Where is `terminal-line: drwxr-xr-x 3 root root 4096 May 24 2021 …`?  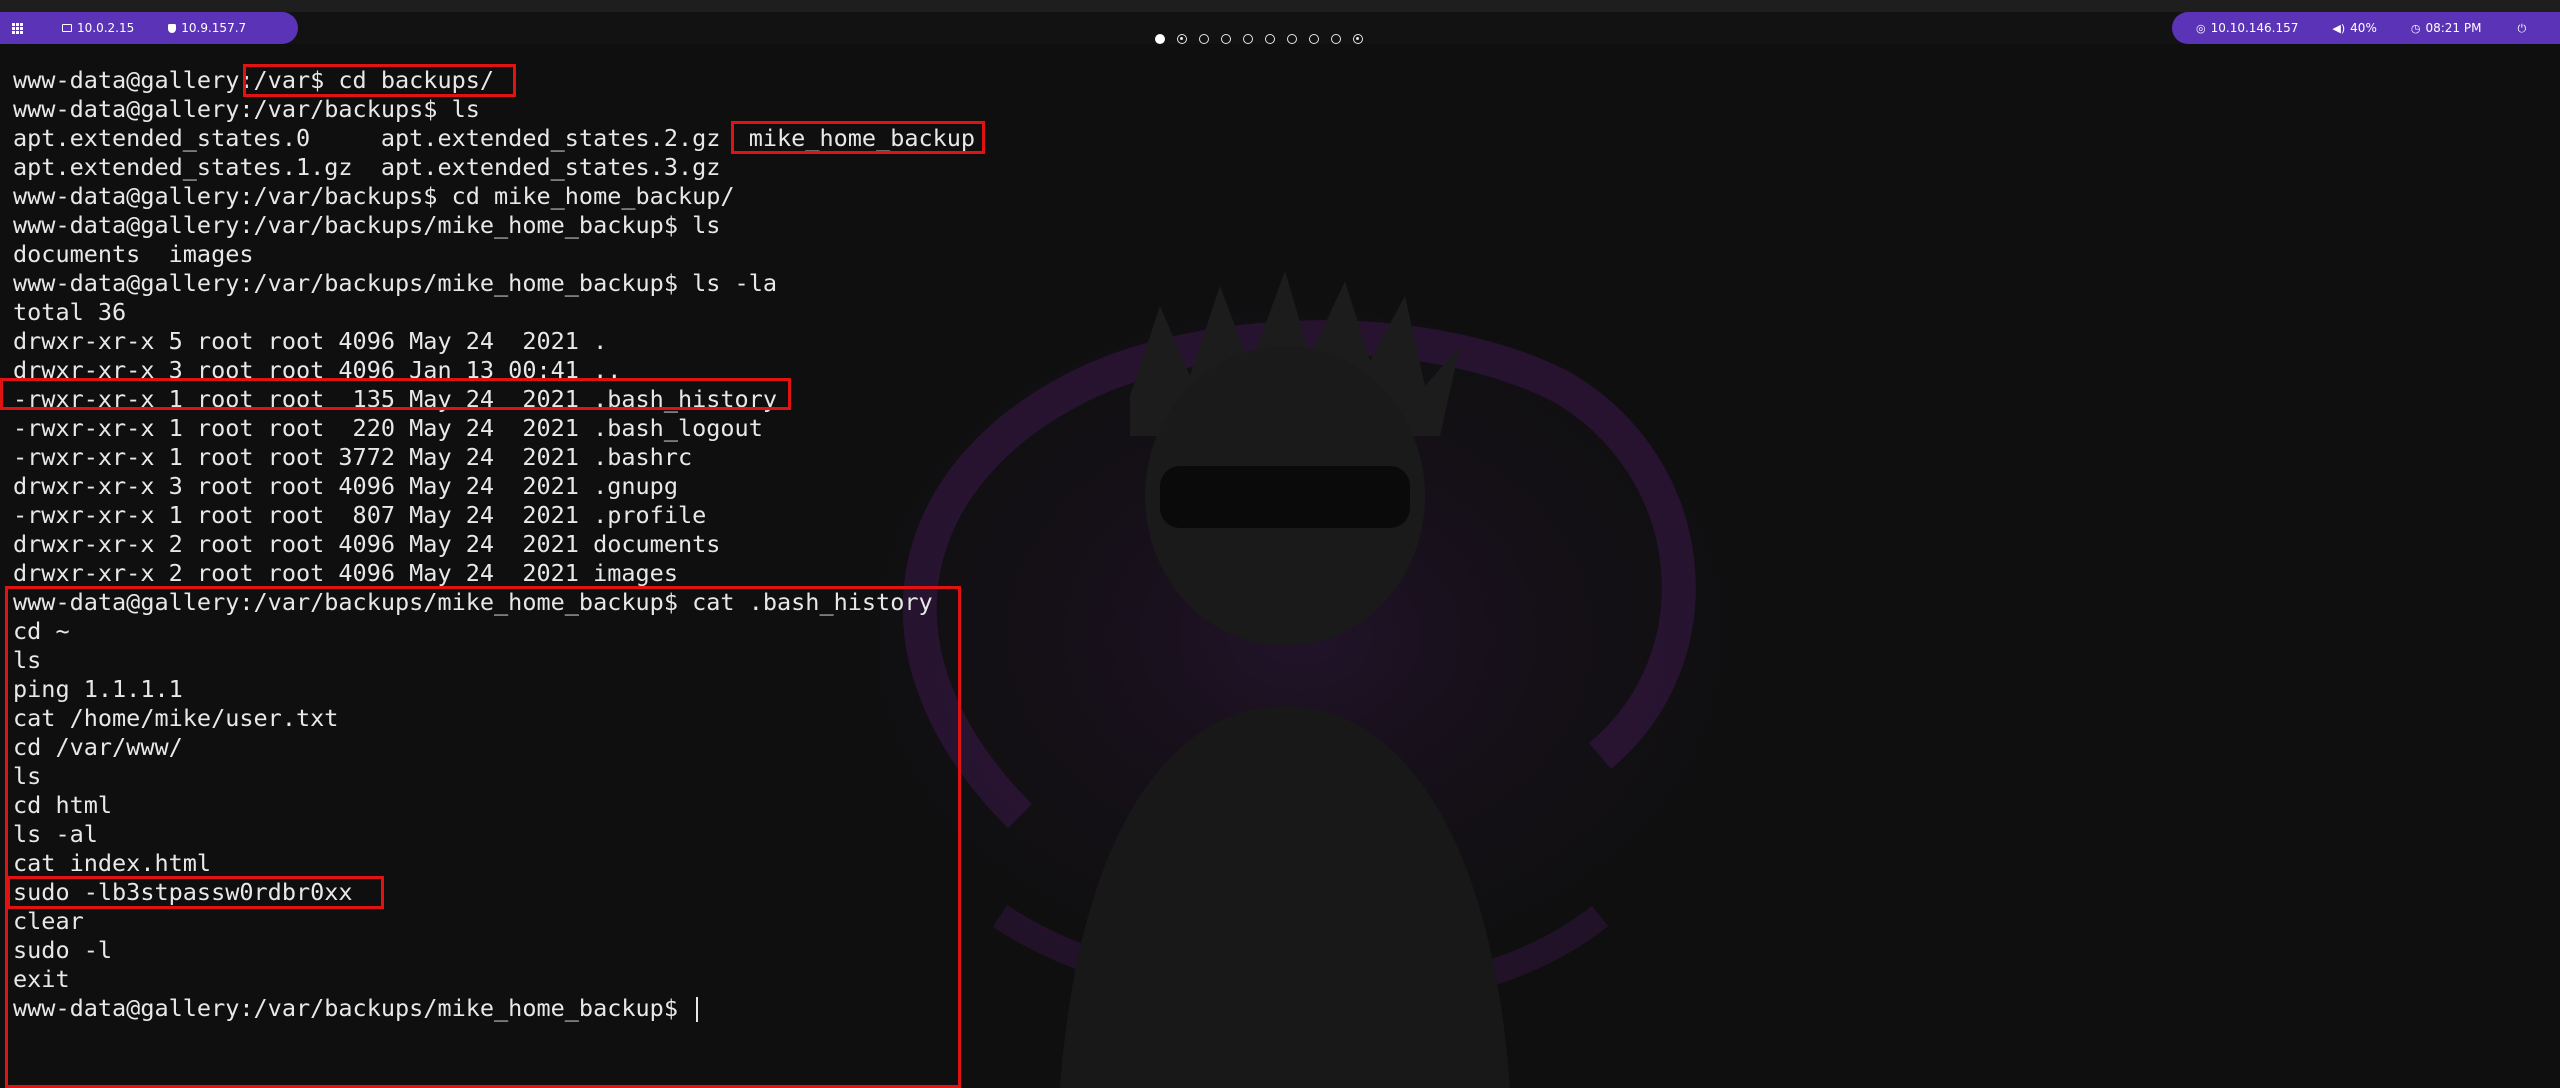 terminal-line: drwxr-xr-x 3 root root 4096 May 24 2021 … is located at coordinates (345, 486).